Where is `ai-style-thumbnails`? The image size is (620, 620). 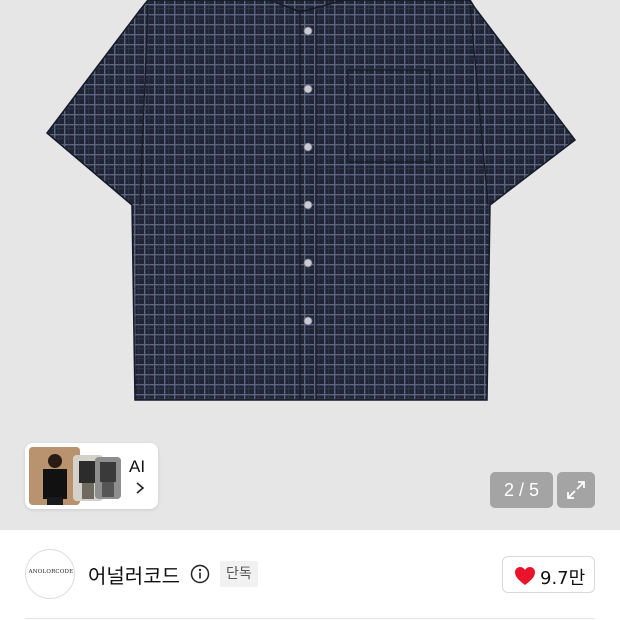 ai-style-thumbnails is located at coordinates (76, 476).